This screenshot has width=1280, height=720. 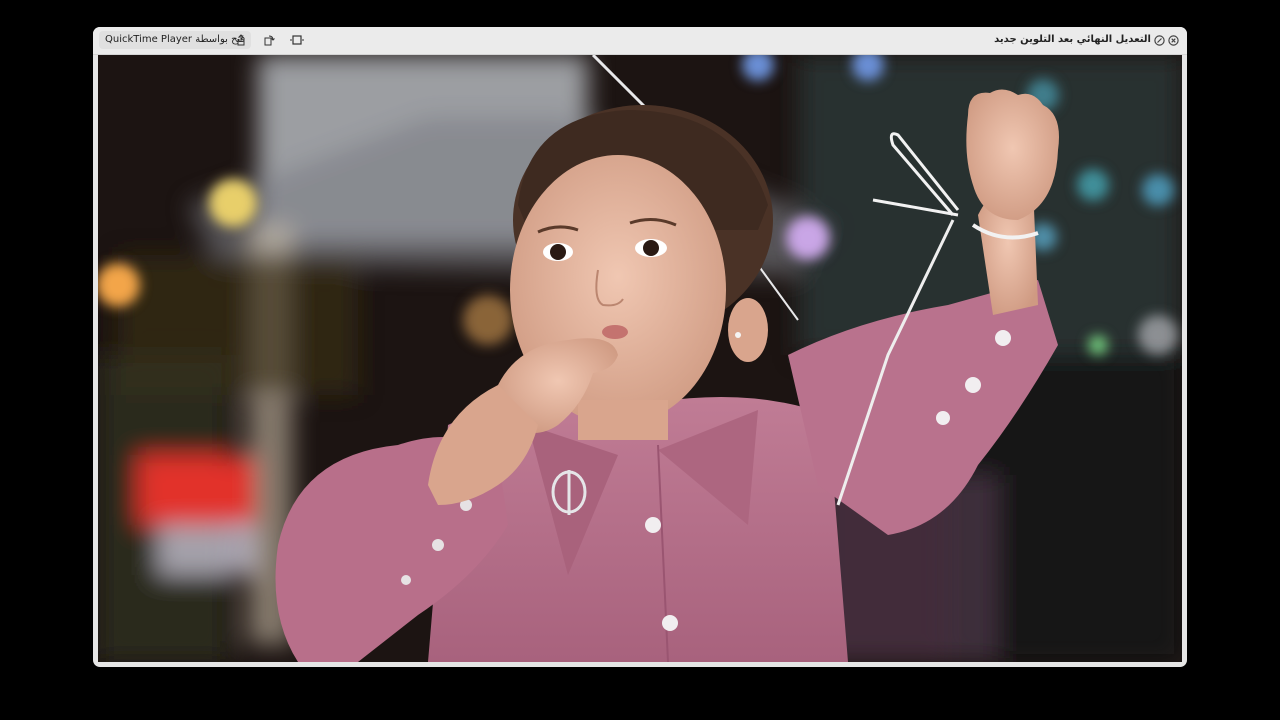 I want to click on trim-icon, so click(x=297, y=40).